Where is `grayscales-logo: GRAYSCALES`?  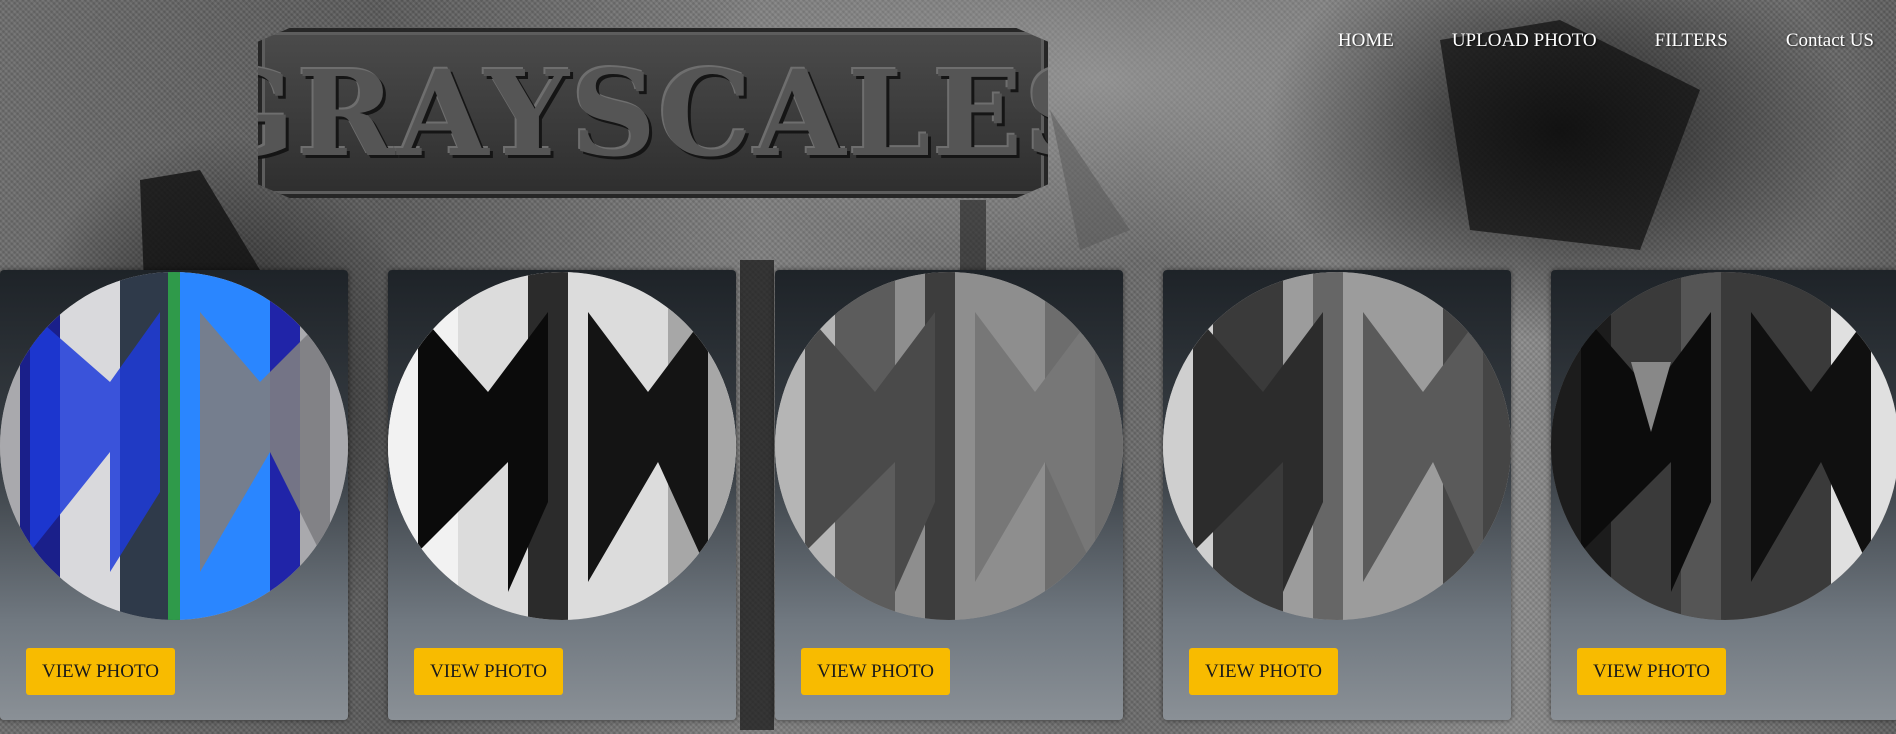
grayscales-logo: GRAYSCALES is located at coordinates (653, 113).